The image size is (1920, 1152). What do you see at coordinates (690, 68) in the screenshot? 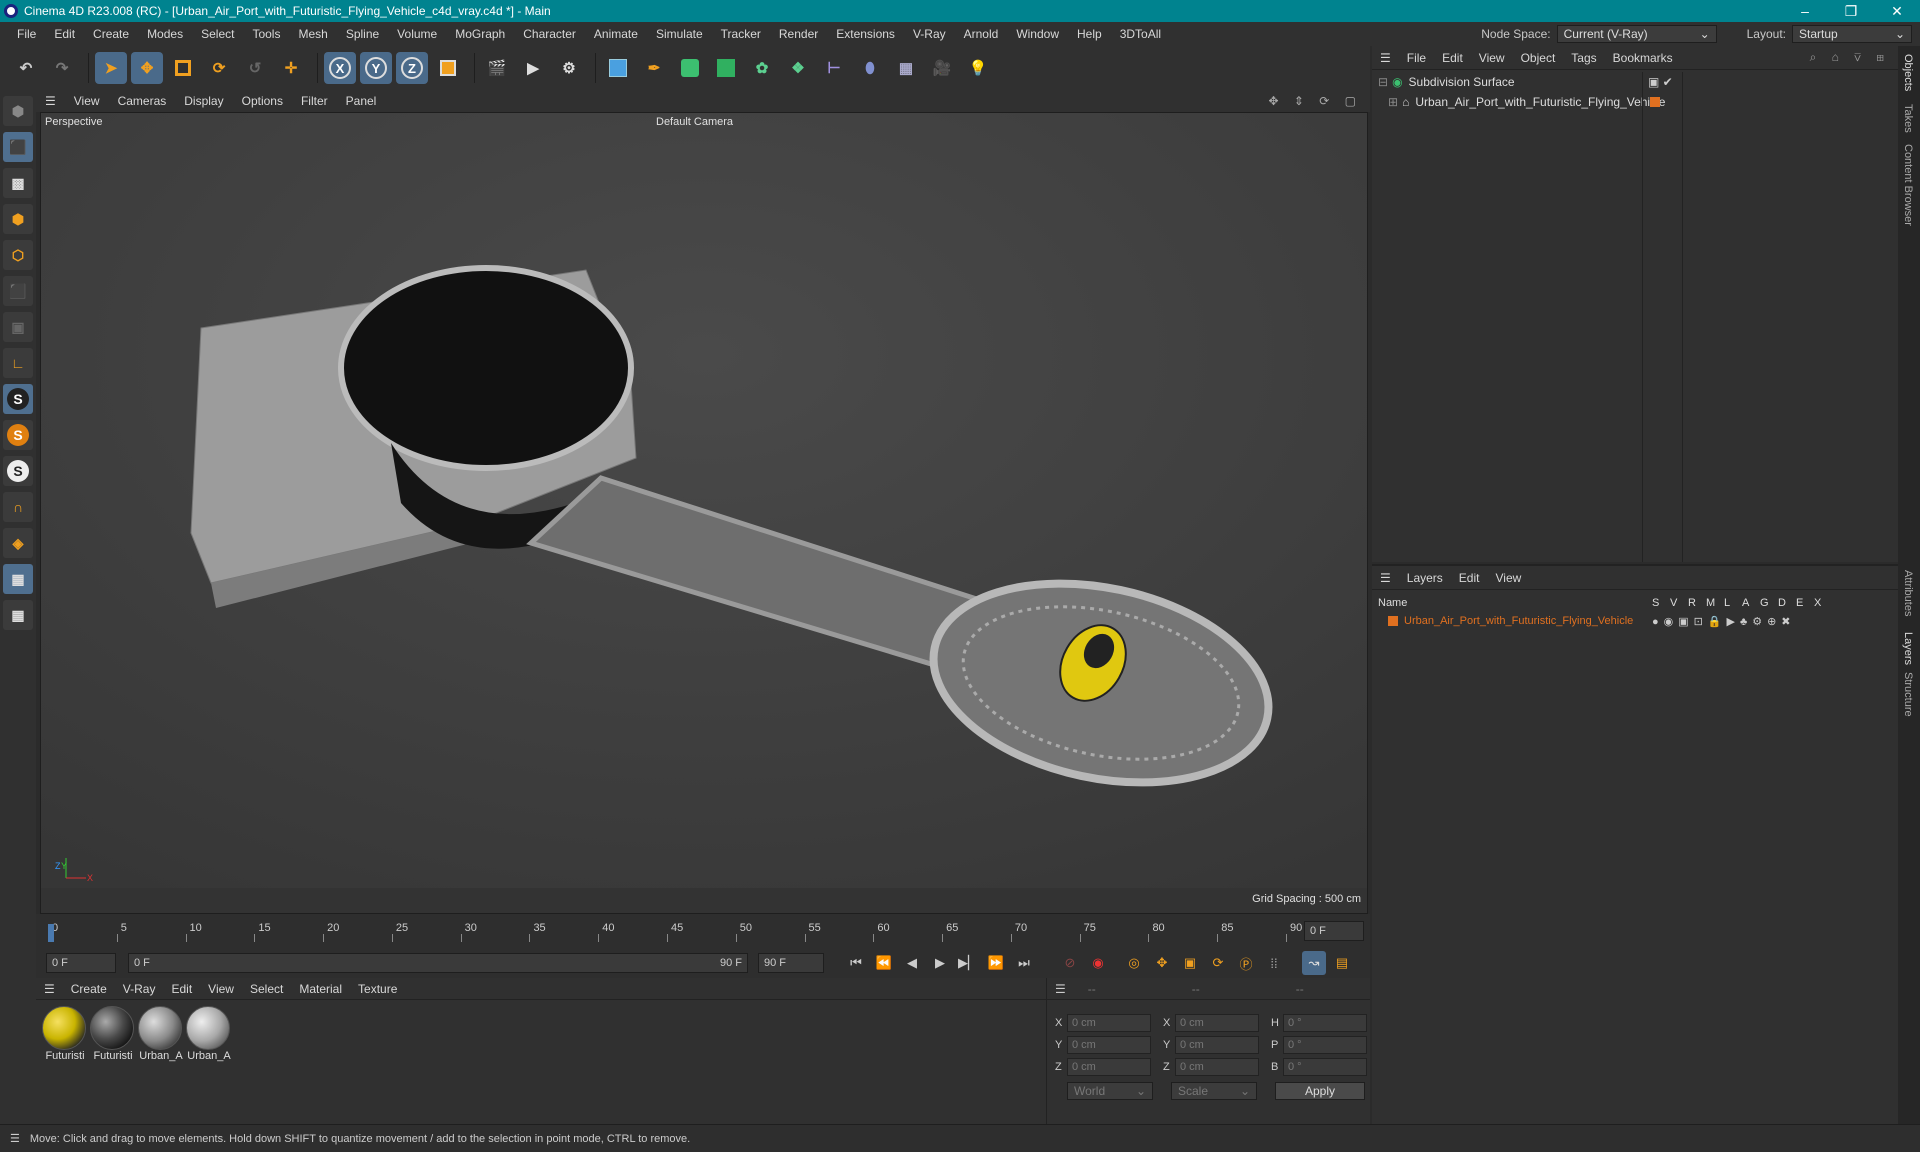
I see `subdivision-button` at bounding box center [690, 68].